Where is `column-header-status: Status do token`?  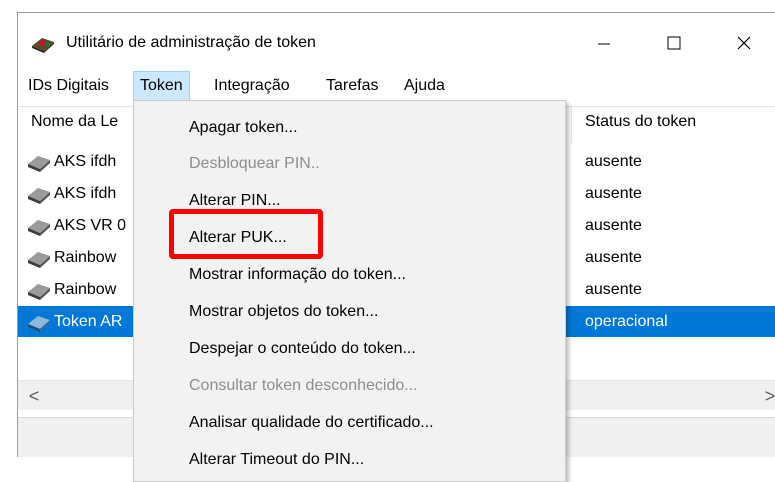 column-header-status: Status do token is located at coordinates (640, 122).